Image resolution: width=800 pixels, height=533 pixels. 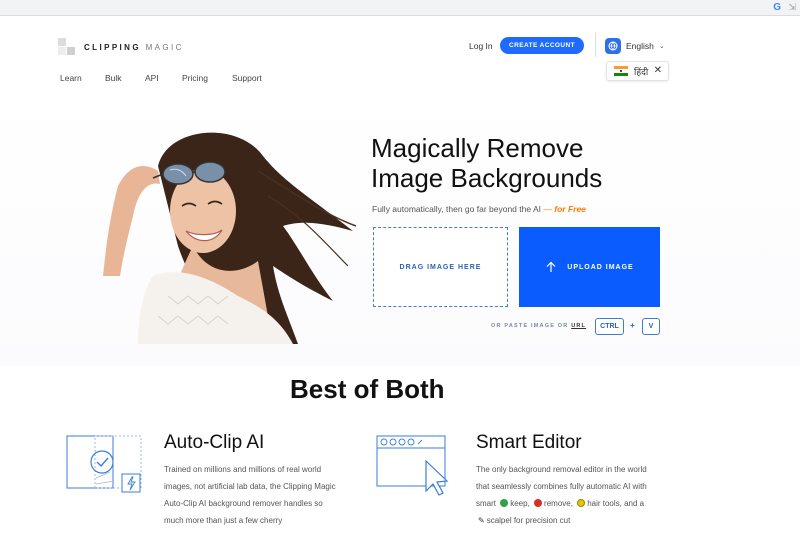 I want to click on logo-text: CLIPPING MAGIC, so click(x=134, y=47).